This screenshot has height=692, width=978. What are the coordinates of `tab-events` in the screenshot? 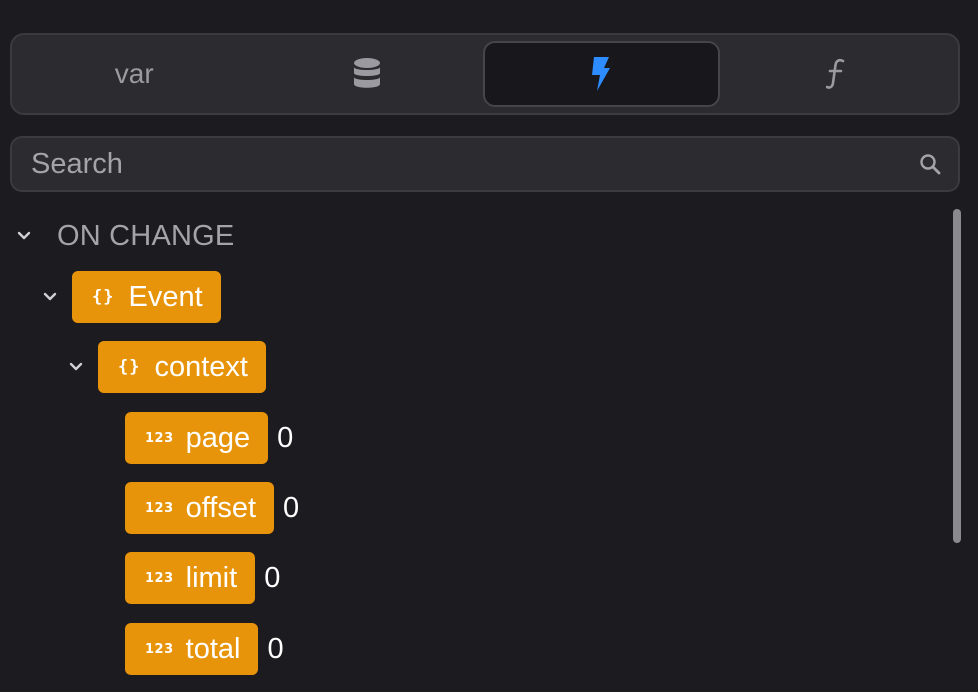 It's located at (601, 74).